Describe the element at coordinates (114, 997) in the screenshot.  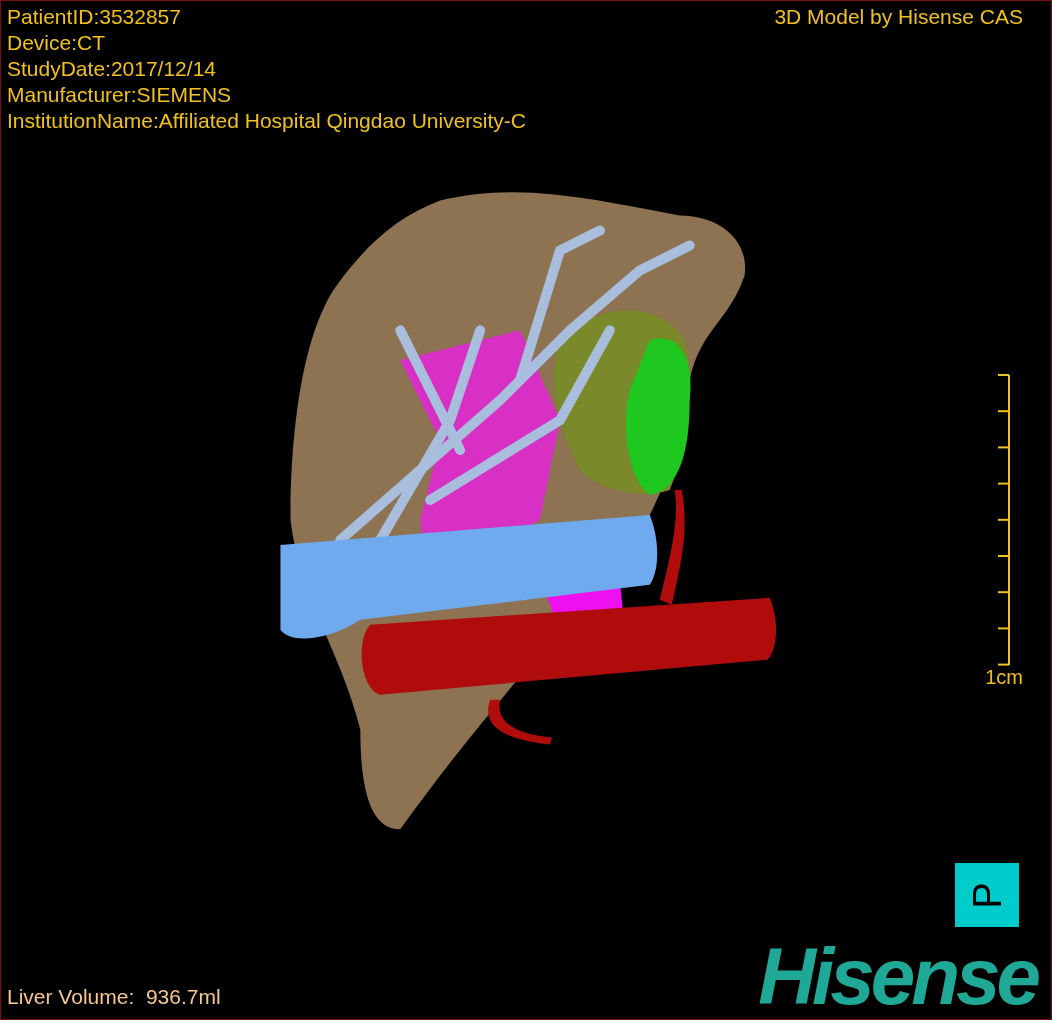
I see `liver-volume-text: Liver Volume: 936.7ml` at that location.